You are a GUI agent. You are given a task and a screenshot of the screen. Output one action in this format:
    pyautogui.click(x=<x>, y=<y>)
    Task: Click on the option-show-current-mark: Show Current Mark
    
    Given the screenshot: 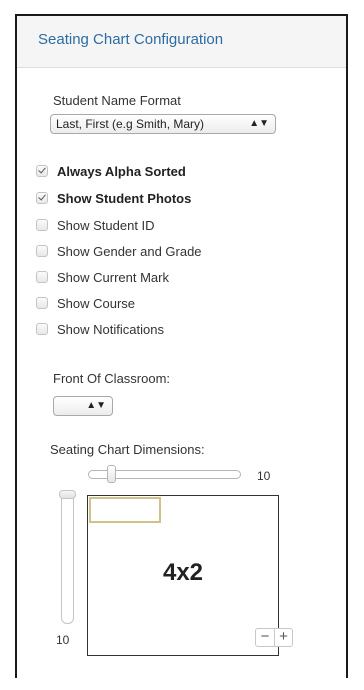 What is the action you would take?
    pyautogui.click(x=102, y=277)
    